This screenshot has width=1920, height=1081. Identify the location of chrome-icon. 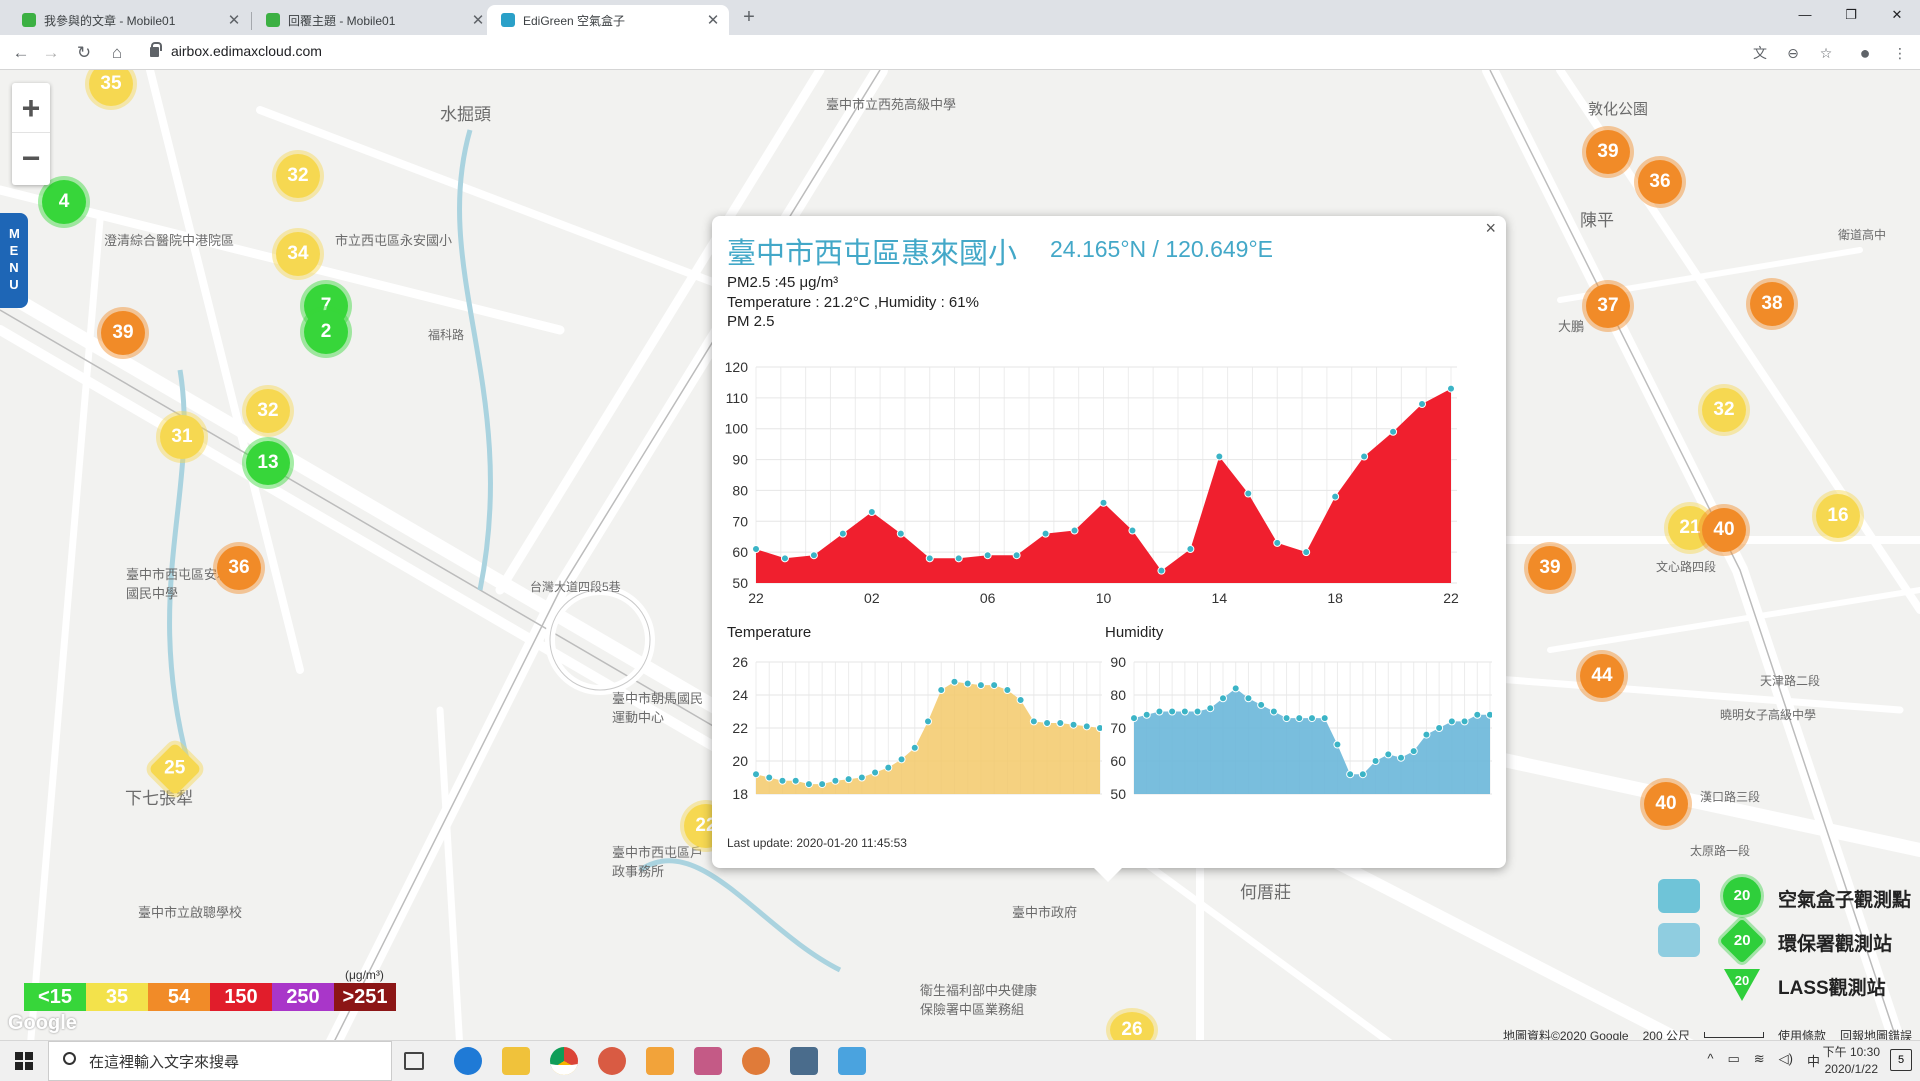
(564, 1061).